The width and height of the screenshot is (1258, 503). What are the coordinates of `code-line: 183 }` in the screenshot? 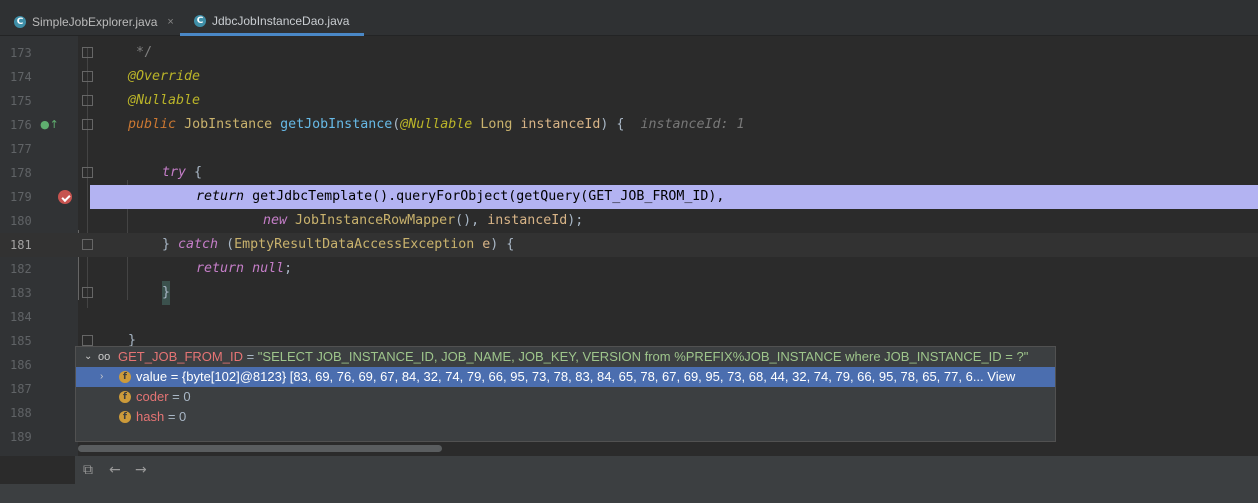 It's located at (629, 293).